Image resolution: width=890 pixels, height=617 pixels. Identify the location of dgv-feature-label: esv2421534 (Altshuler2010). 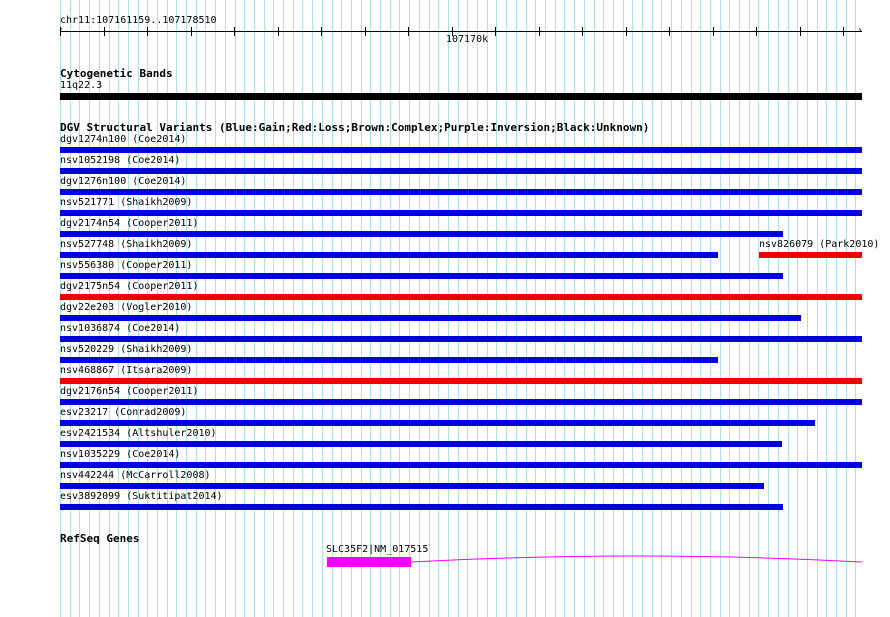
(138, 433).